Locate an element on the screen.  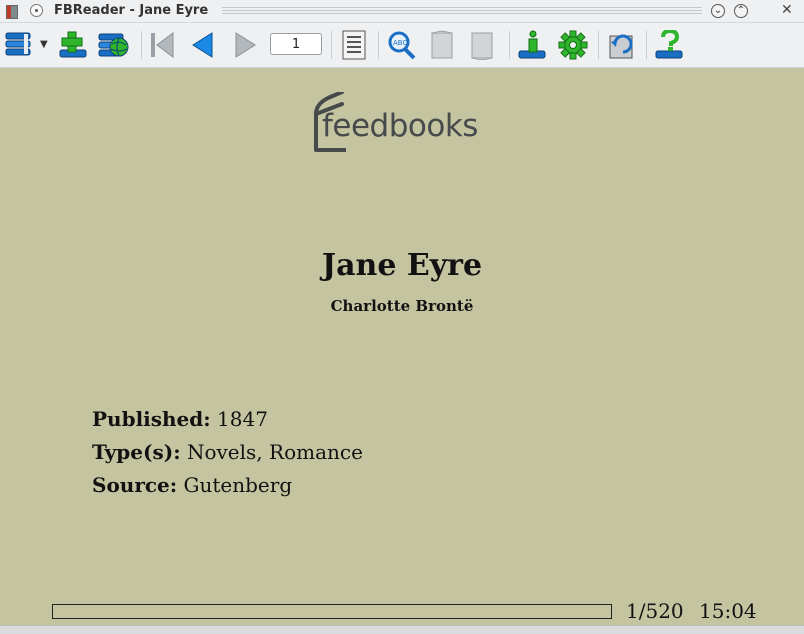
page-down-button is located at coordinates (483, 45).